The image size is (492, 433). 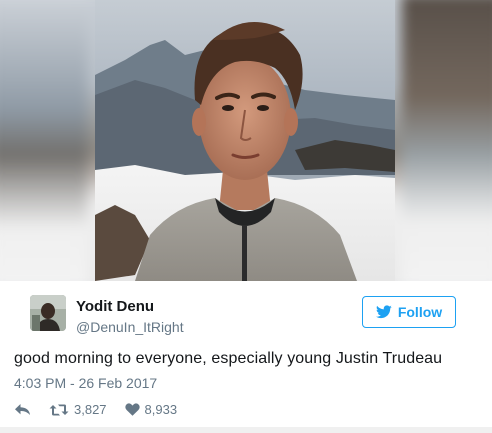 What do you see at coordinates (132, 409) in the screenshot?
I see `heart-icon` at bounding box center [132, 409].